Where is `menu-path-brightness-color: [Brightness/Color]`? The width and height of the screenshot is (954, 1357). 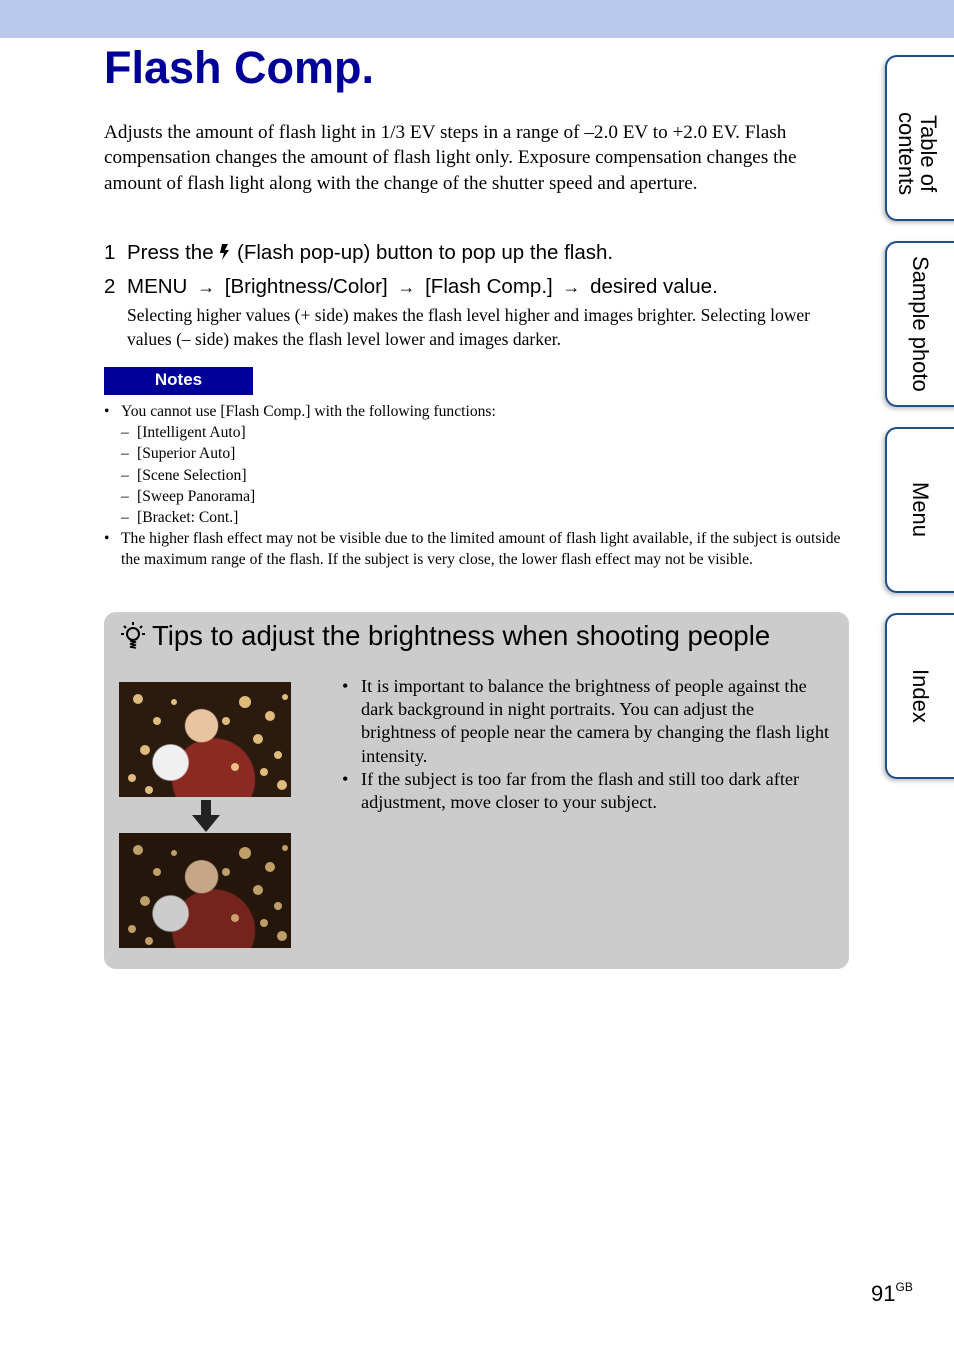 menu-path-brightness-color: [Brightness/Color] is located at coordinates (306, 286).